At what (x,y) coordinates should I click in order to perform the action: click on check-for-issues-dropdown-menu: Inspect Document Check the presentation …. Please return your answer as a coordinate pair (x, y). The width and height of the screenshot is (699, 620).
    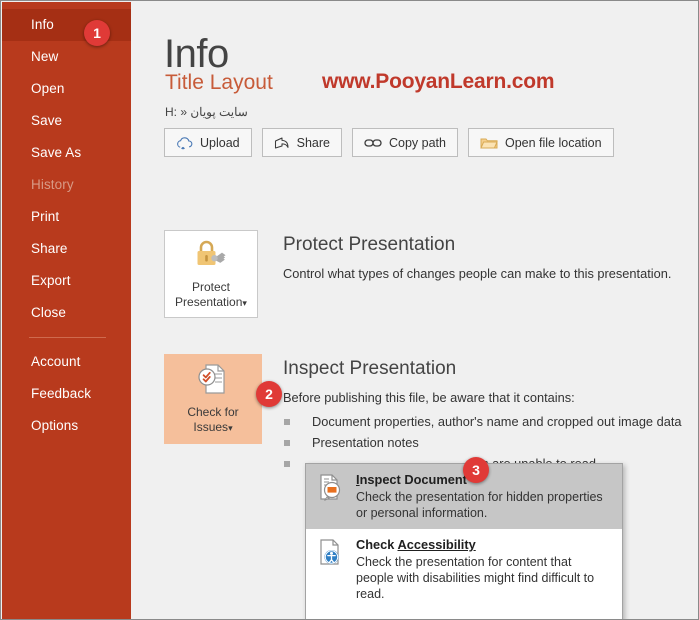
    Looking at the image, I should click on (464, 541).